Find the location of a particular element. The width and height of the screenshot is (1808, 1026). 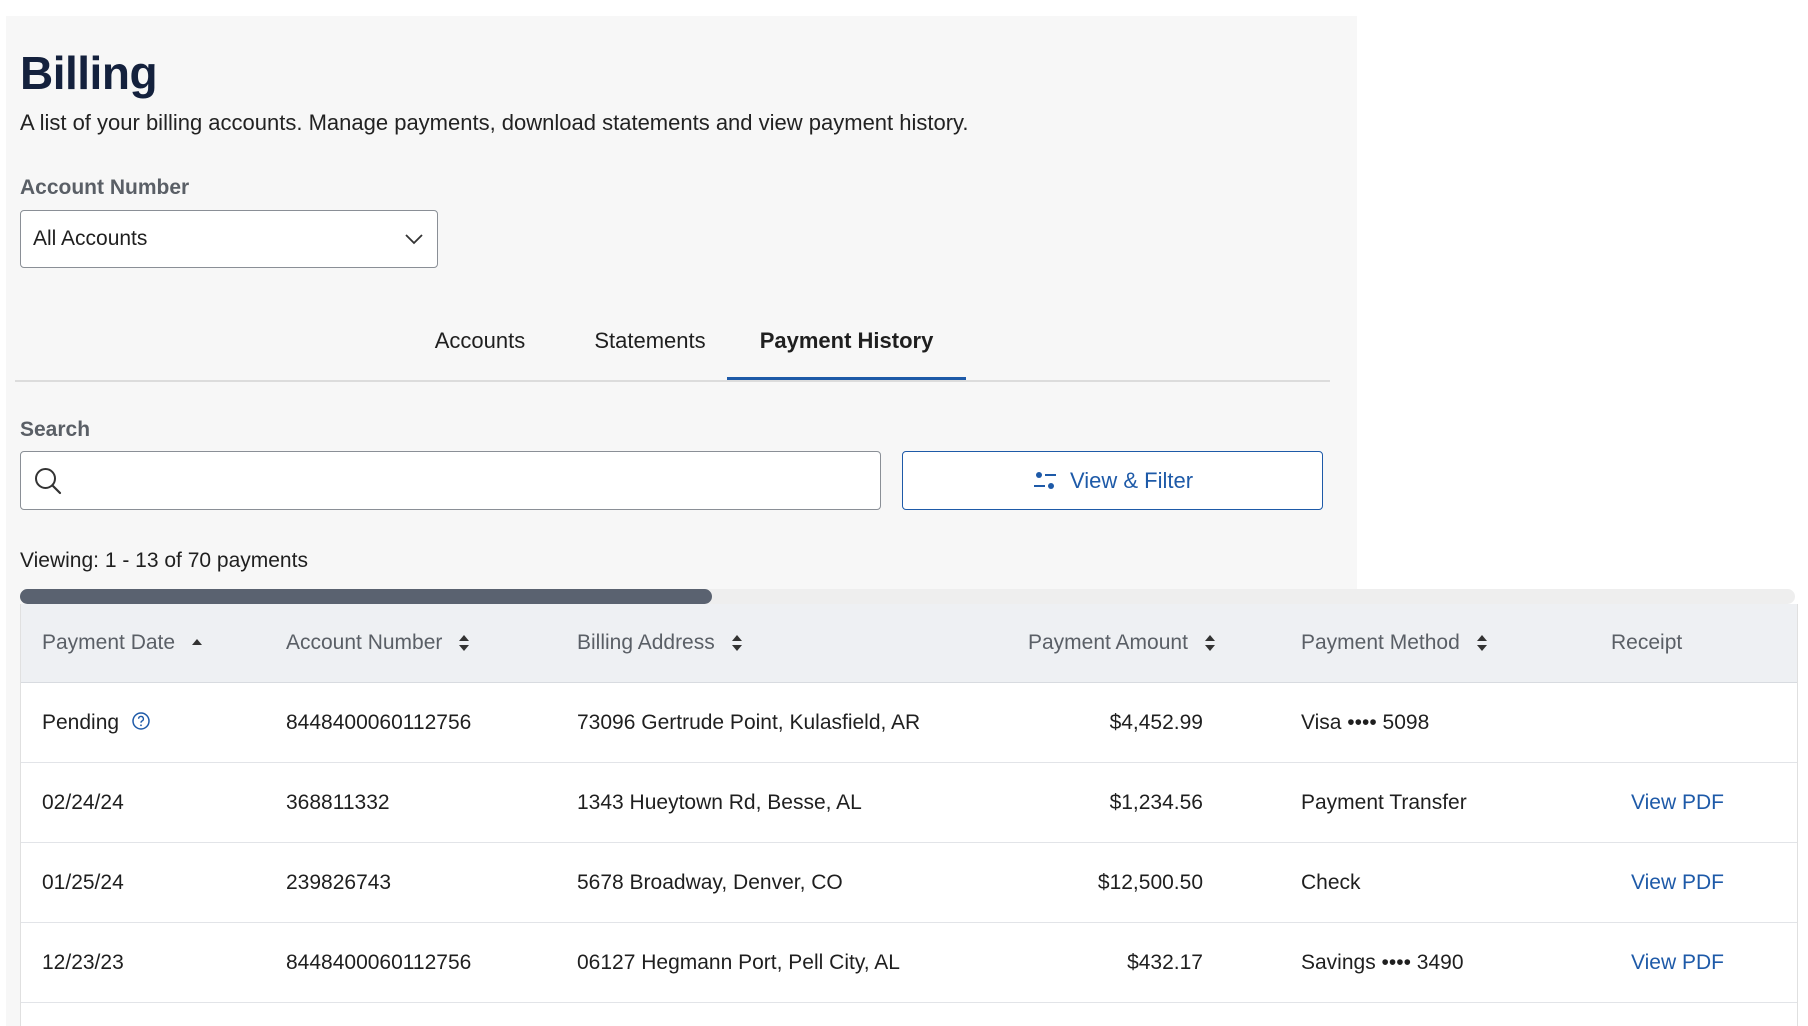

cell-payment-method: Check is located at coordinates (1331, 882).